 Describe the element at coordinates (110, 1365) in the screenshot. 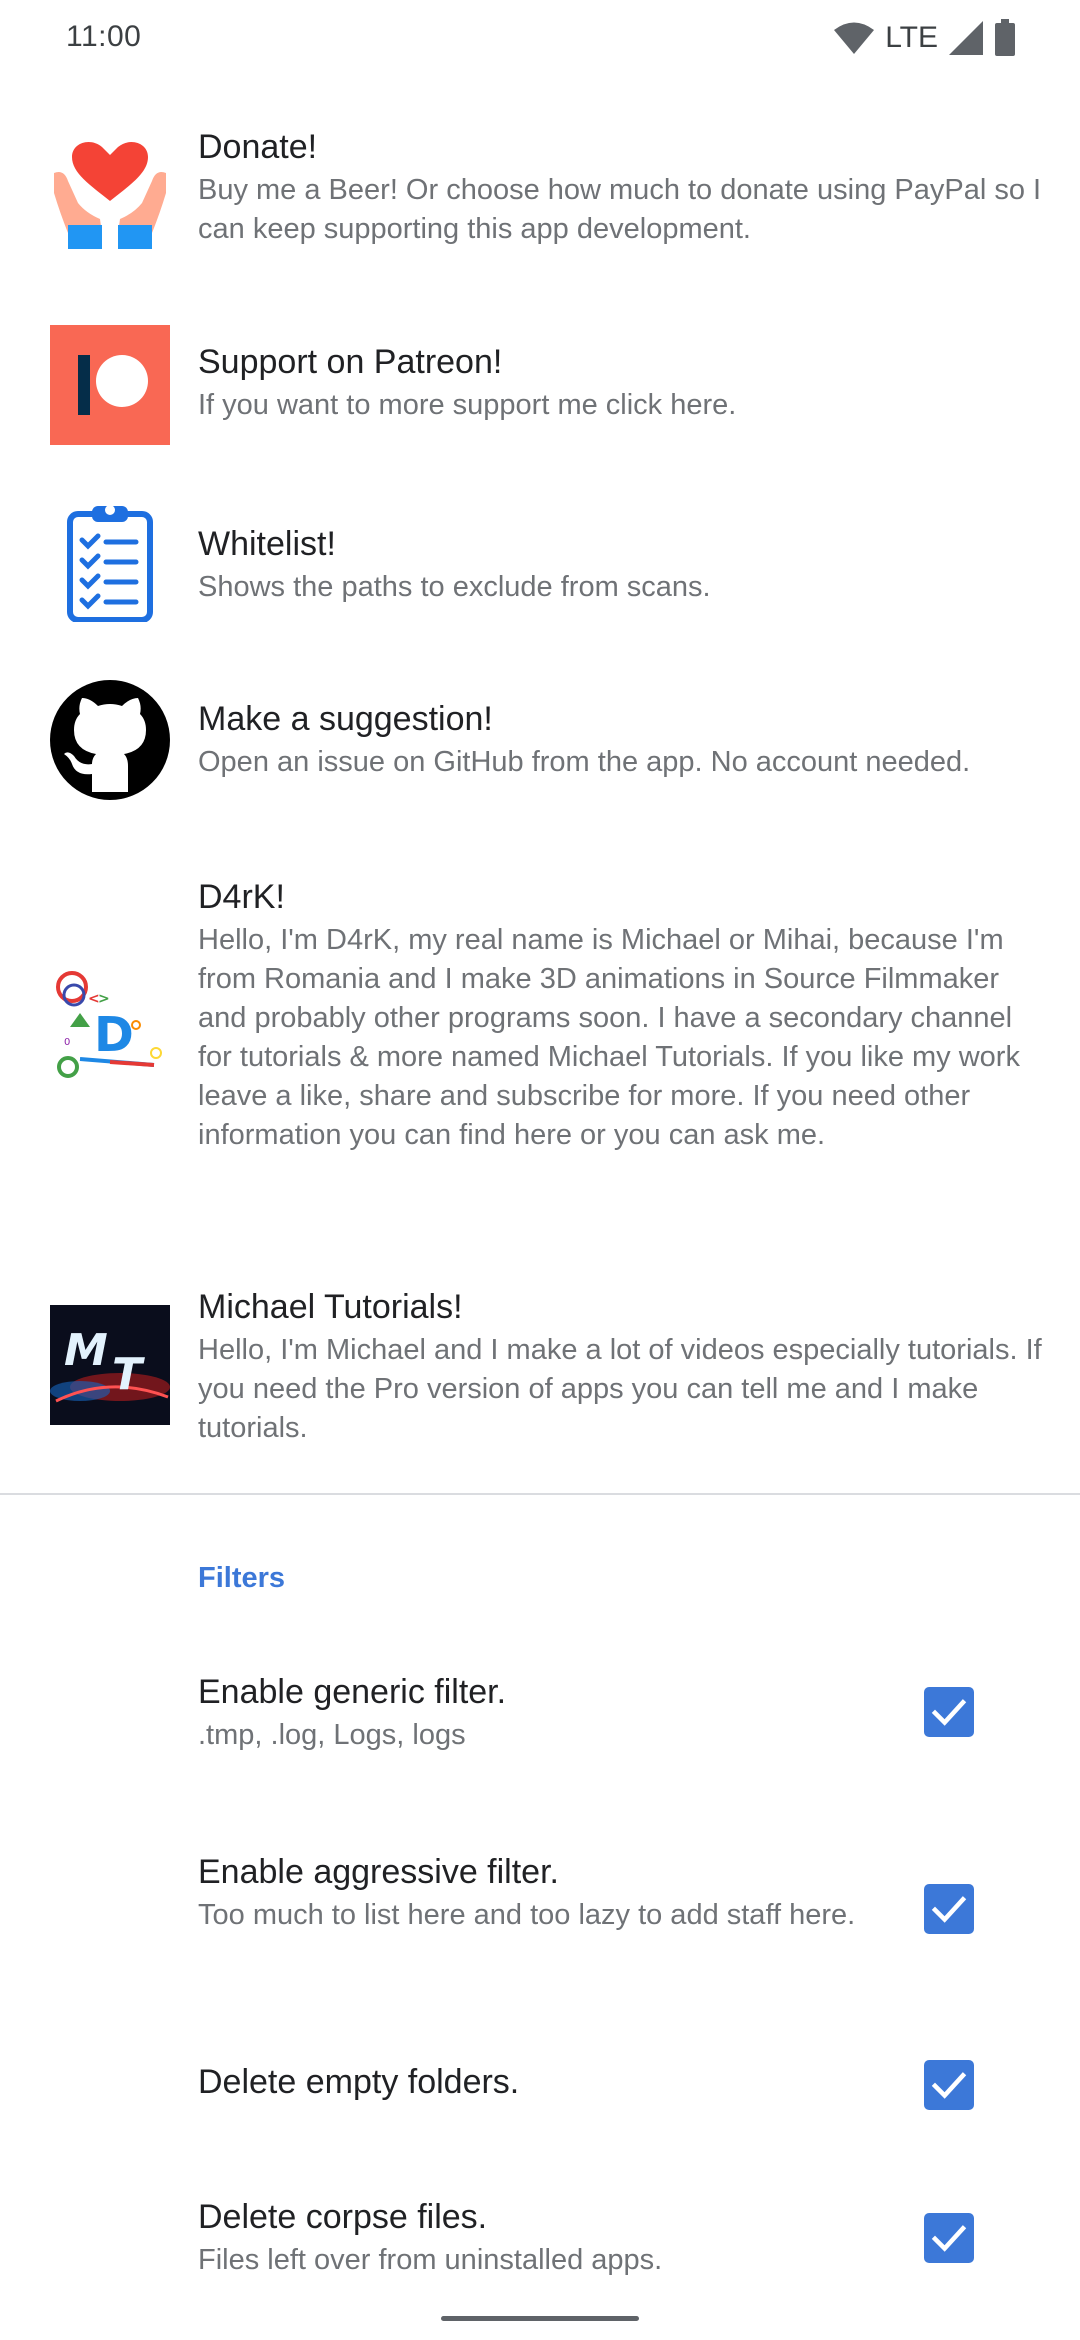

I see `michael-tutorials-logo-icon: M T` at that location.